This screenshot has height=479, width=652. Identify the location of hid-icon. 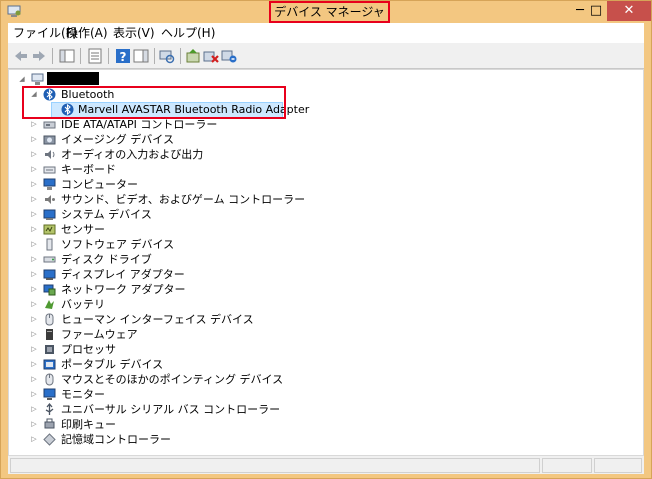
(49, 319).